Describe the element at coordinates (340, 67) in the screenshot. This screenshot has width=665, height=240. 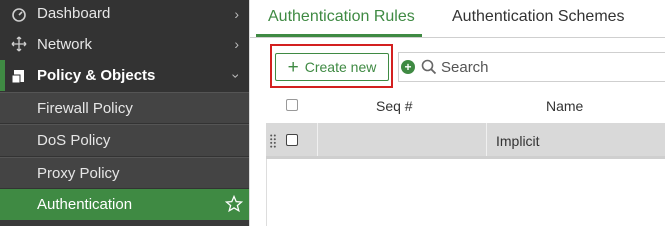
I see `create-new-label: Create new` at that location.